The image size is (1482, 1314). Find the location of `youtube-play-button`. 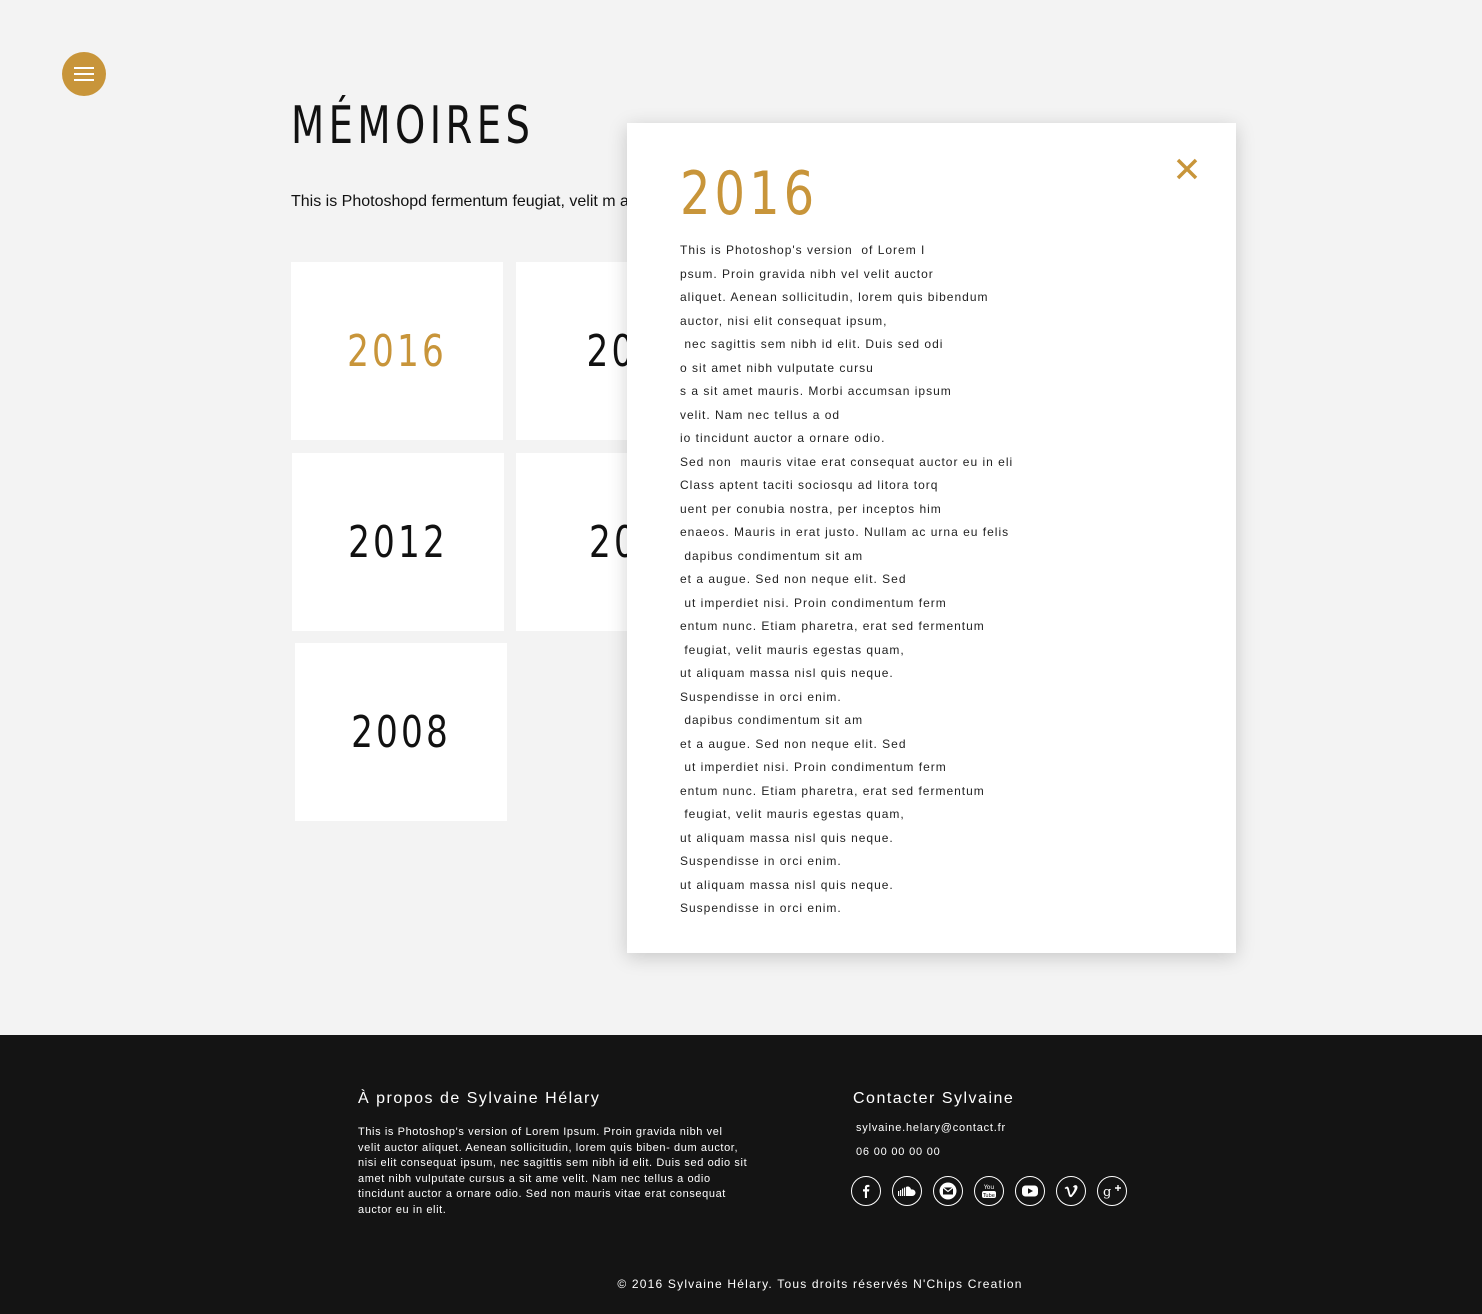

youtube-play-button is located at coordinates (1030, 1191).